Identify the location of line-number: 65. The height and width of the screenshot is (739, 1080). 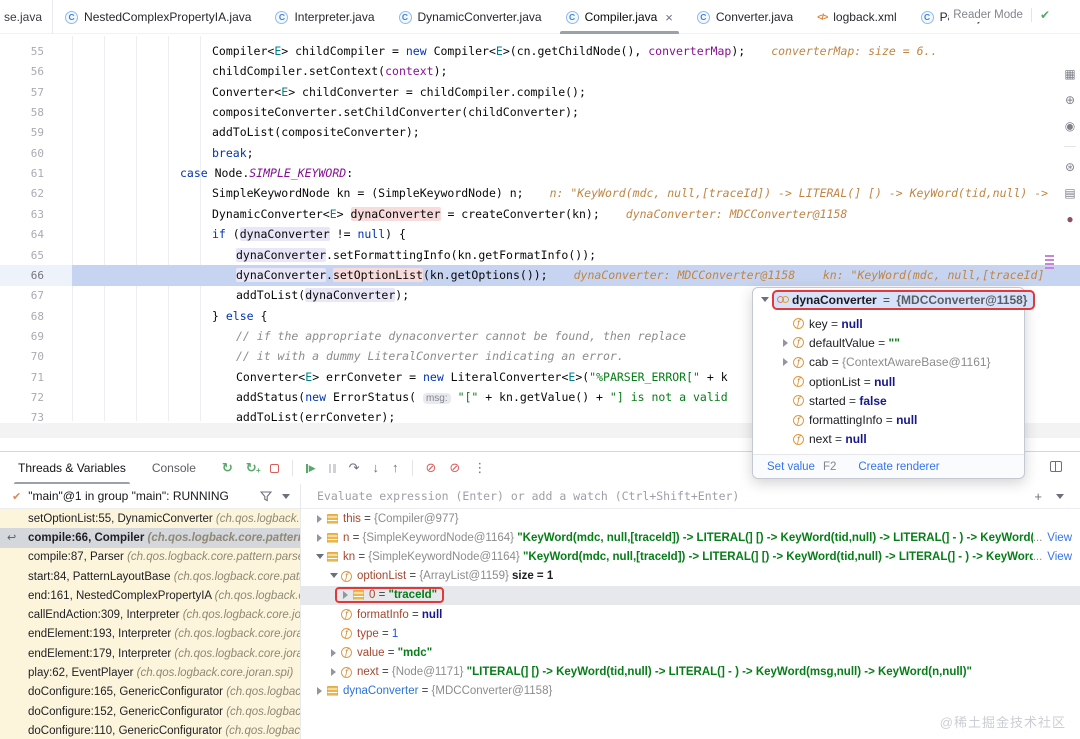
(22, 255).